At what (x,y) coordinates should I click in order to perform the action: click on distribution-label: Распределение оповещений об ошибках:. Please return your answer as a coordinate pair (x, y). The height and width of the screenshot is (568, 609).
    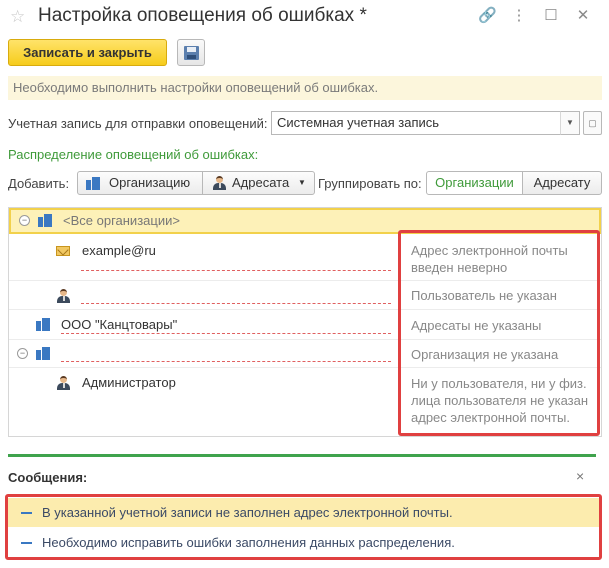
    Looking at the image, I should click on (133, 154).